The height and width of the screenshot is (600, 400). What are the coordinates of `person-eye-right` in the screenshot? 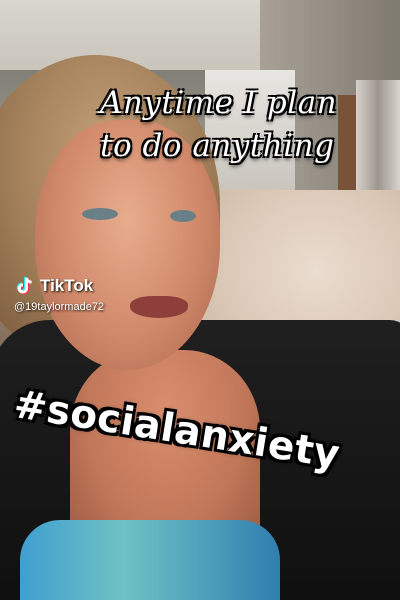 It's located at (183, 216).